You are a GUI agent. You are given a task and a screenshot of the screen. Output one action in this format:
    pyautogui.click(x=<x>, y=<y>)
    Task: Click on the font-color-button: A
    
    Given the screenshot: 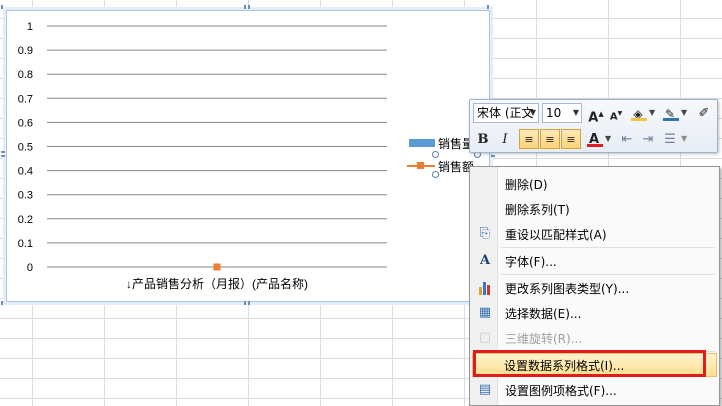 What is the action you would take?
    pyautogui.click(x=594, y=139)
    